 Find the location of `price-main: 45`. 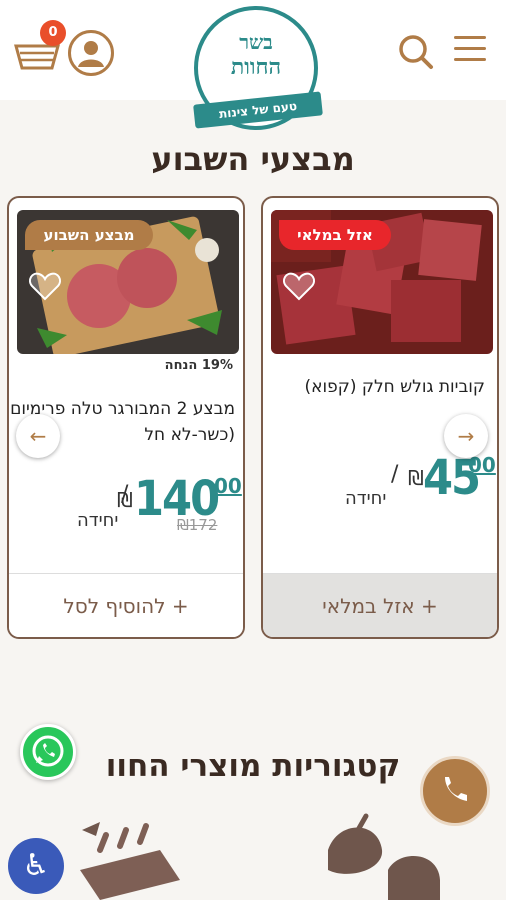

price-main: 45 is located at coordinates (452, 478).